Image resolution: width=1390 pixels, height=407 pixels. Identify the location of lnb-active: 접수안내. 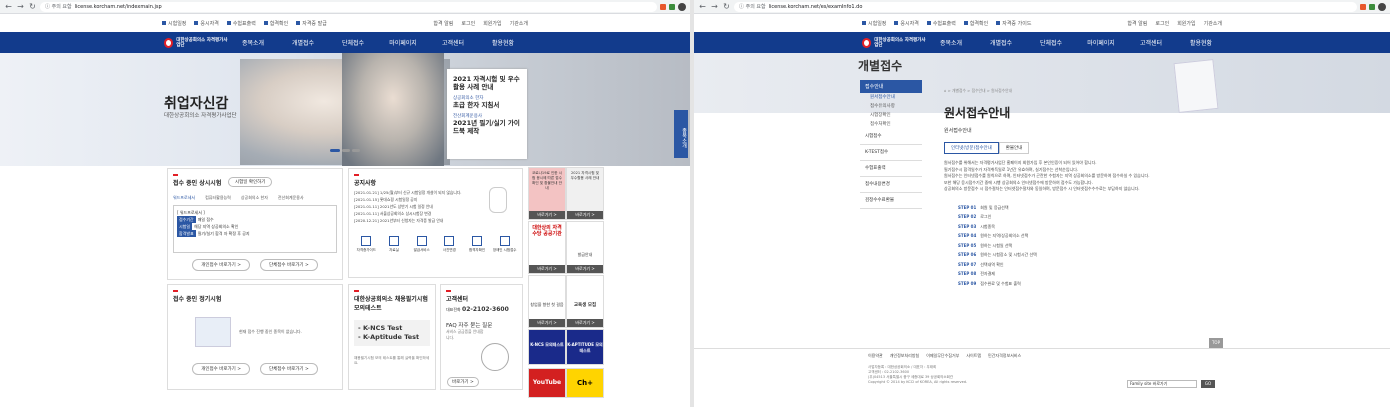
(891, 86).